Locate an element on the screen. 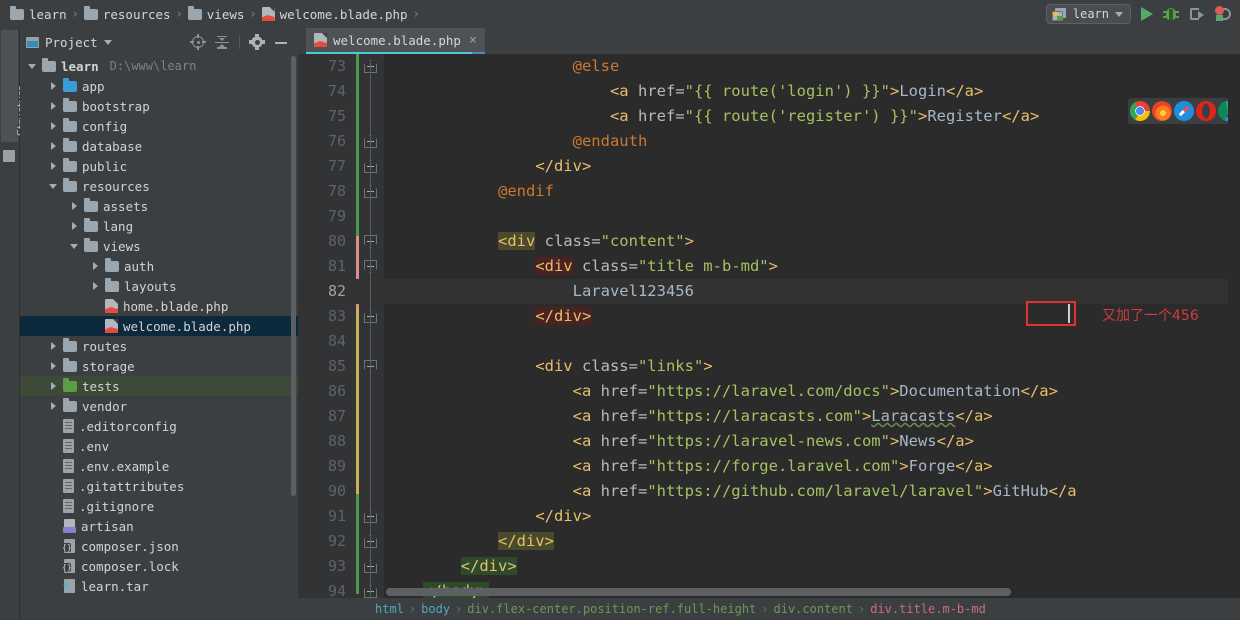 The width and height of the screenshot is (1240, 620). editor-tab-welcome-blade-php: welcome.blade.php × is located at coordinates (395, 41).